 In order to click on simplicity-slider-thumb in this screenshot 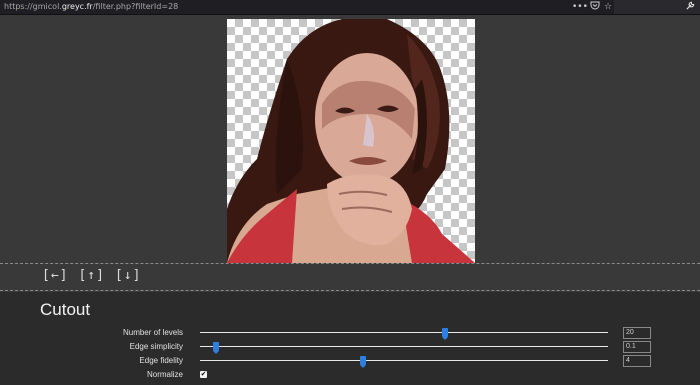, I will do `click(216, 348)`.